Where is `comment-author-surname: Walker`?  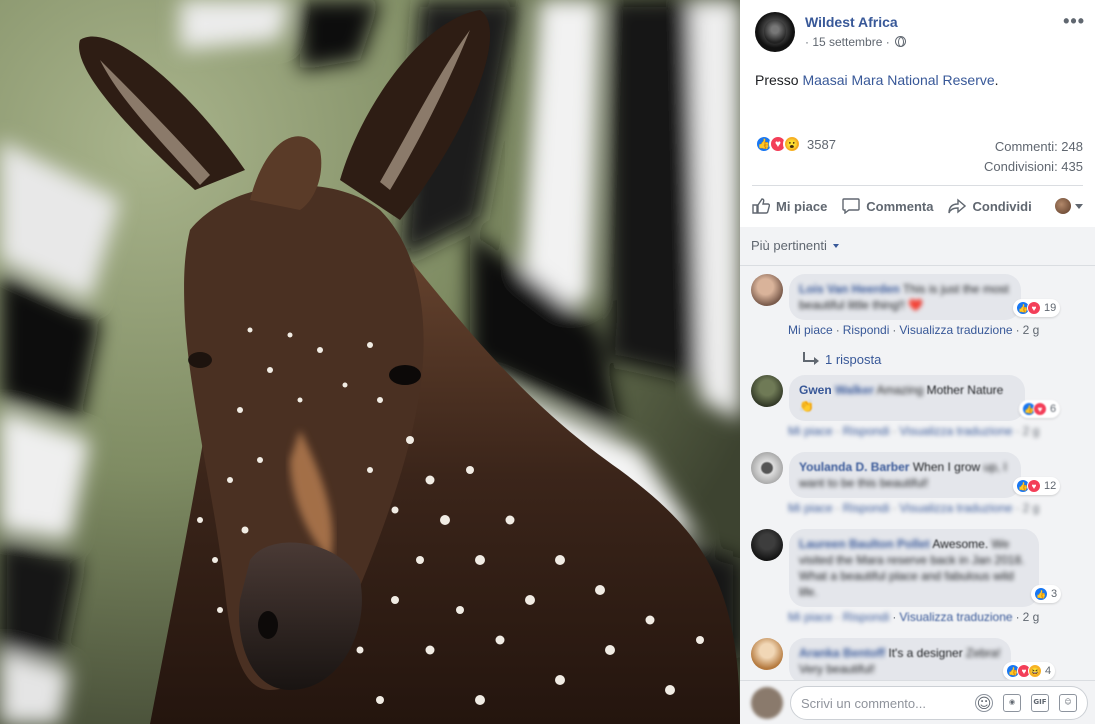
comment-author-surname: Walker is located at coordinates (854, 390).